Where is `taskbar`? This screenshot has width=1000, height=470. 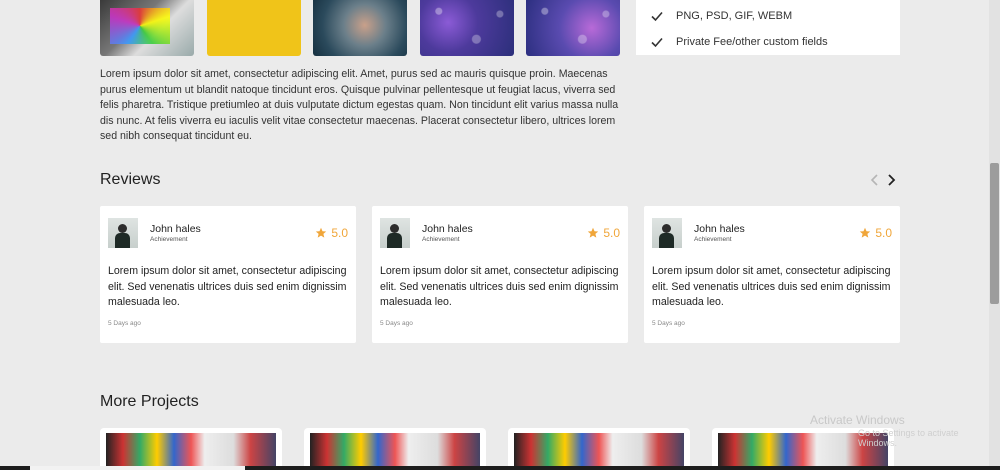 taskbar is located at coordinates (500, 468).